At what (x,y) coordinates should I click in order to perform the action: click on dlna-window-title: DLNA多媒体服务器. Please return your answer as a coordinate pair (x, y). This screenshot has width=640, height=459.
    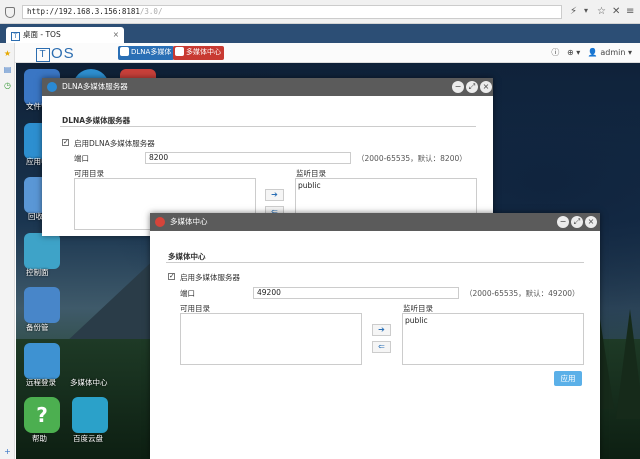
    Looking at the image, I should click on (95, 86).